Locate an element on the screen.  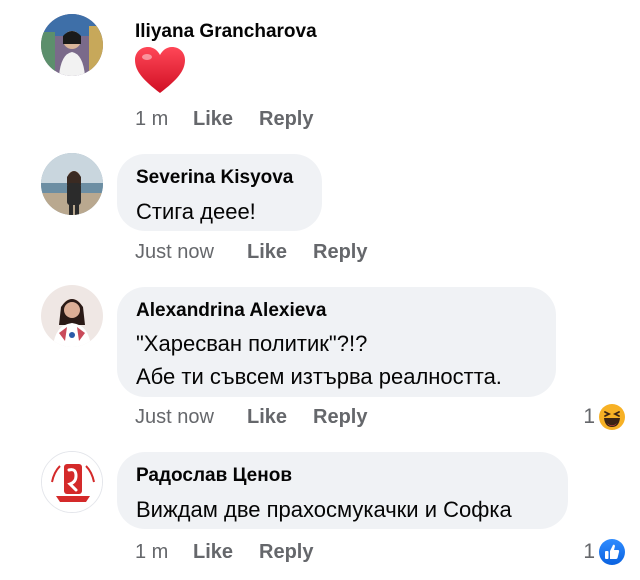
comment-author: Iliyana Grancharova is located at coordinates (226, 32).